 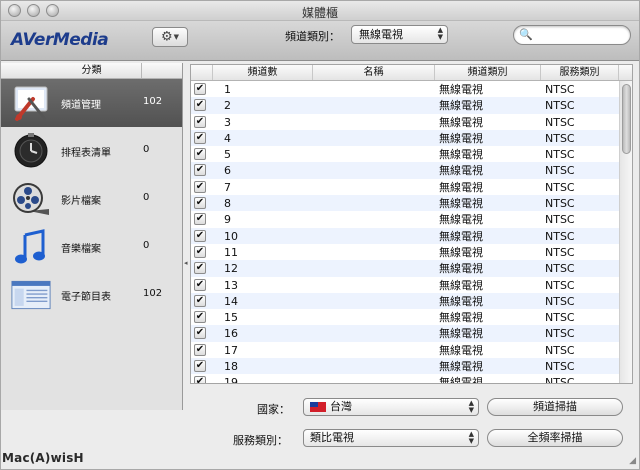 What do you see at coordinates (231, 236) in the screenshot?
I see `channel-number-cell: 10` at bounding box center [231, 236].